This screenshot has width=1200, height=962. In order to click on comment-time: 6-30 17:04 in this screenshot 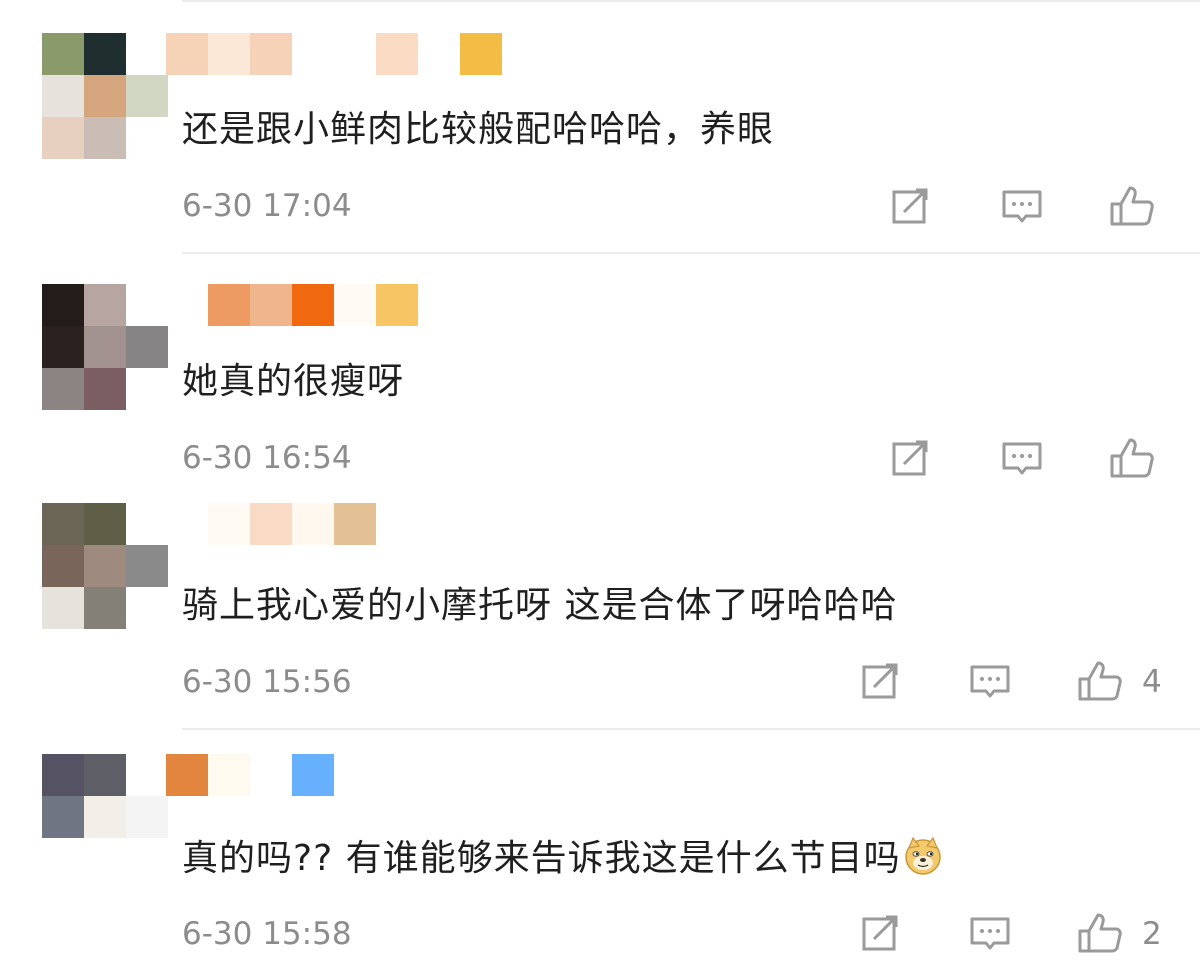, I will do `click(267, 206)`.